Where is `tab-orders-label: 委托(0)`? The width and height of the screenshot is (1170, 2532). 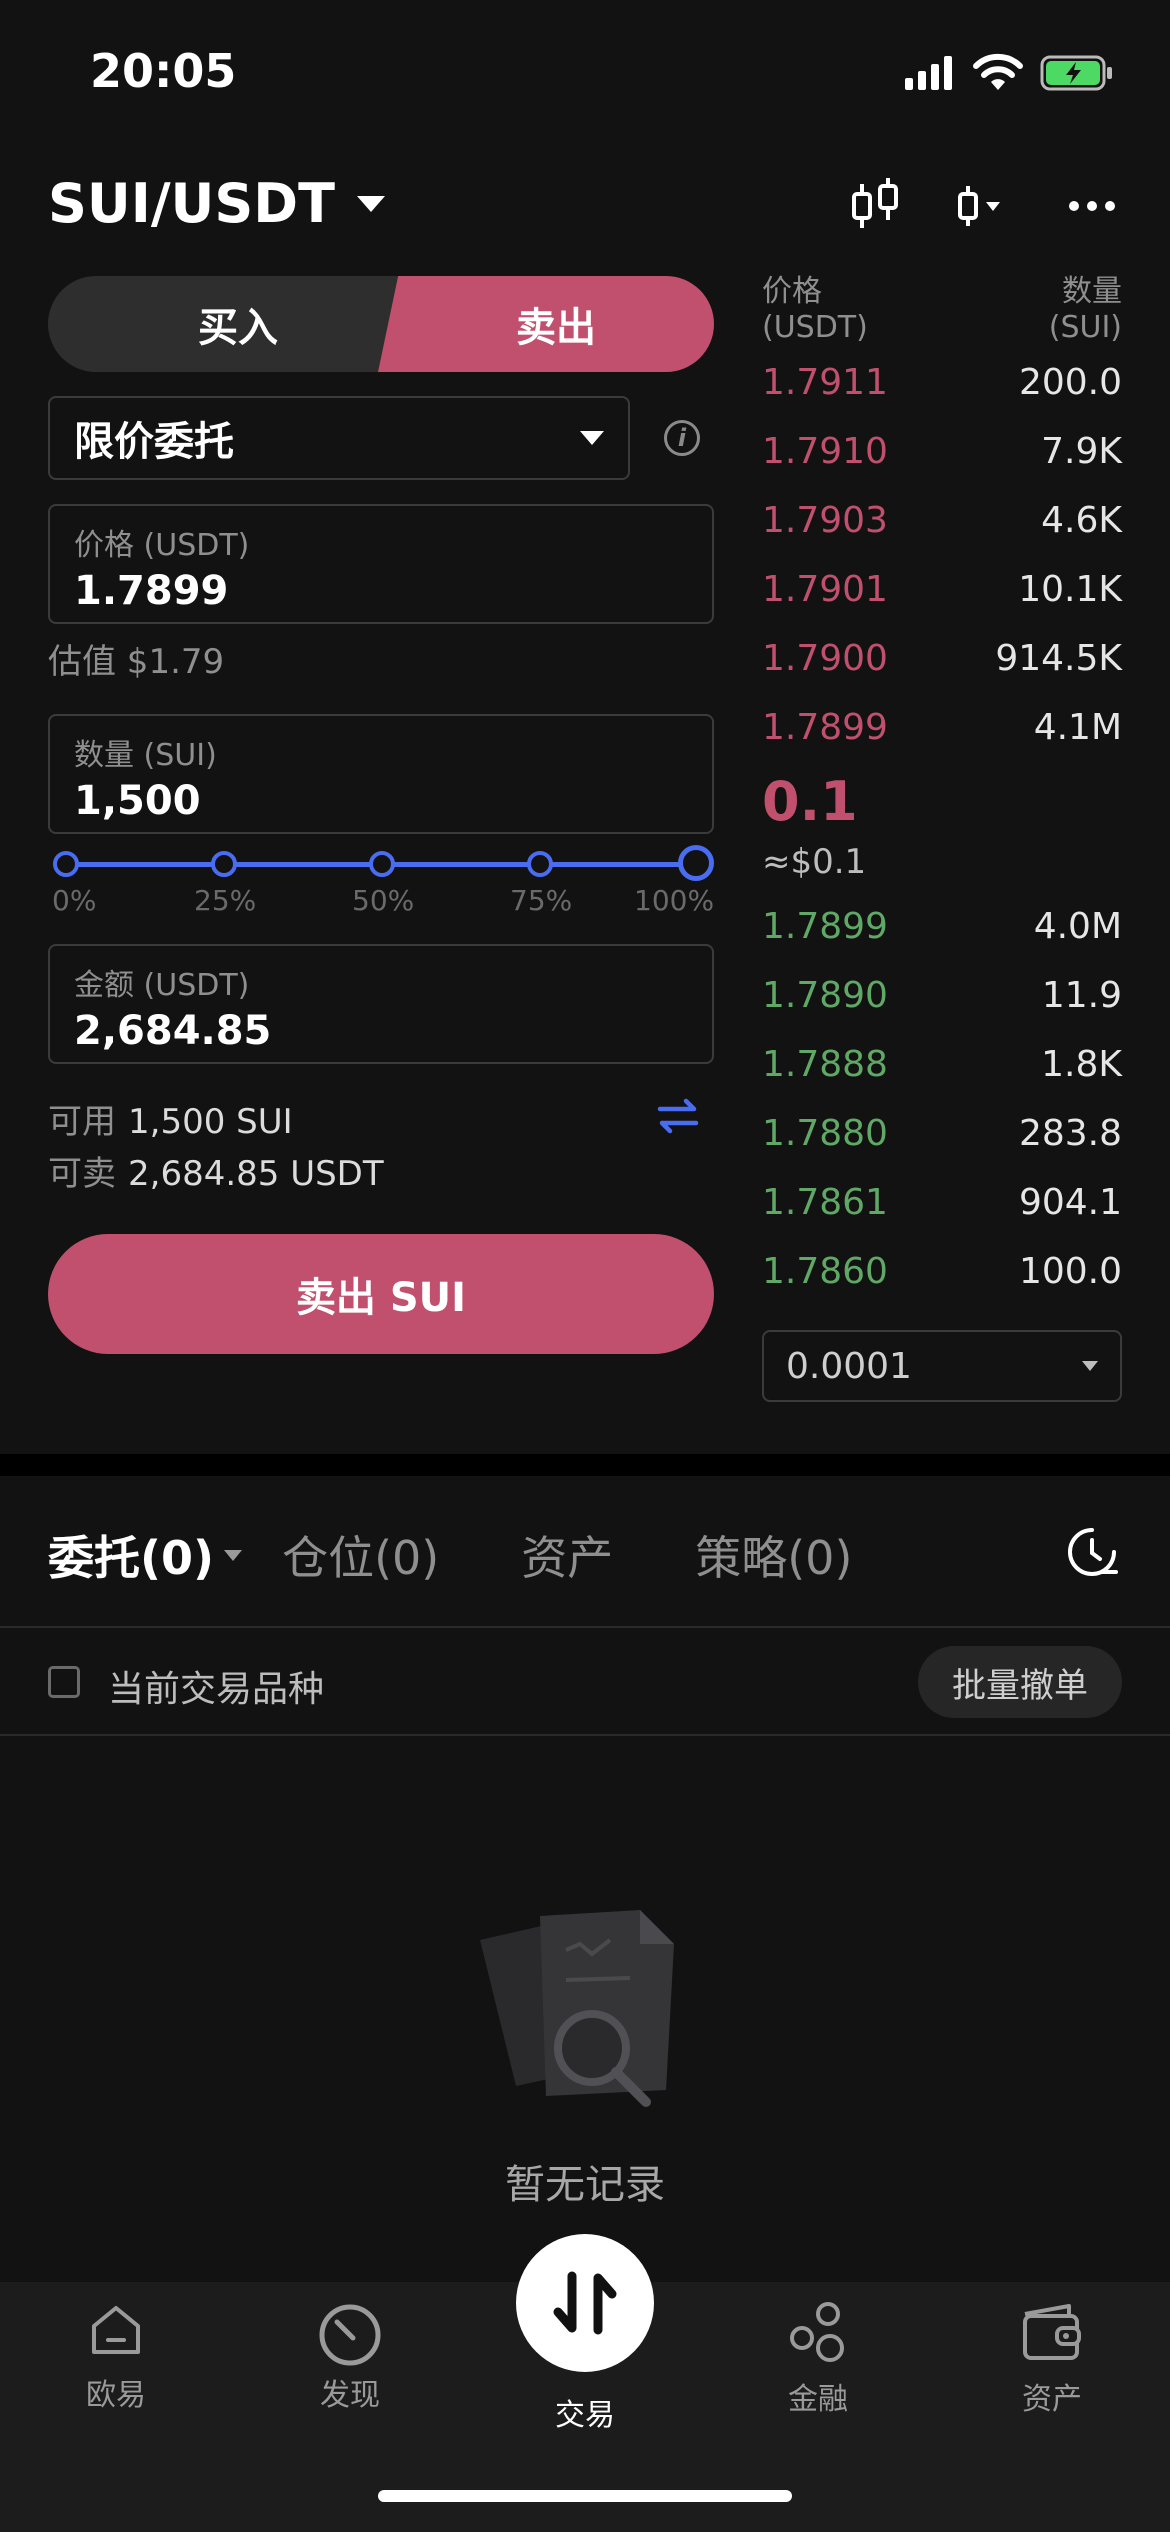 tab-orders-label: 委托(0) is located at coordinates (131, 1558).